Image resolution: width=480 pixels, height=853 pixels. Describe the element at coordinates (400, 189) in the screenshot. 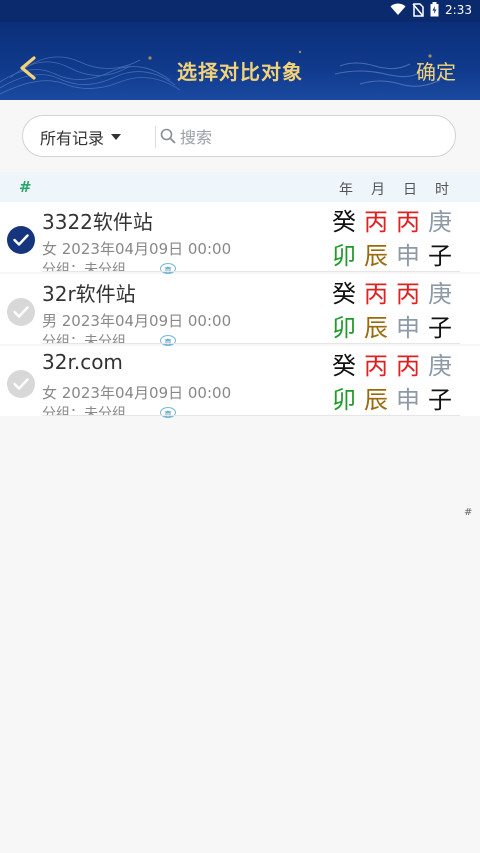

I see `pillar-column-labels: 年 月 日 时` at that location.